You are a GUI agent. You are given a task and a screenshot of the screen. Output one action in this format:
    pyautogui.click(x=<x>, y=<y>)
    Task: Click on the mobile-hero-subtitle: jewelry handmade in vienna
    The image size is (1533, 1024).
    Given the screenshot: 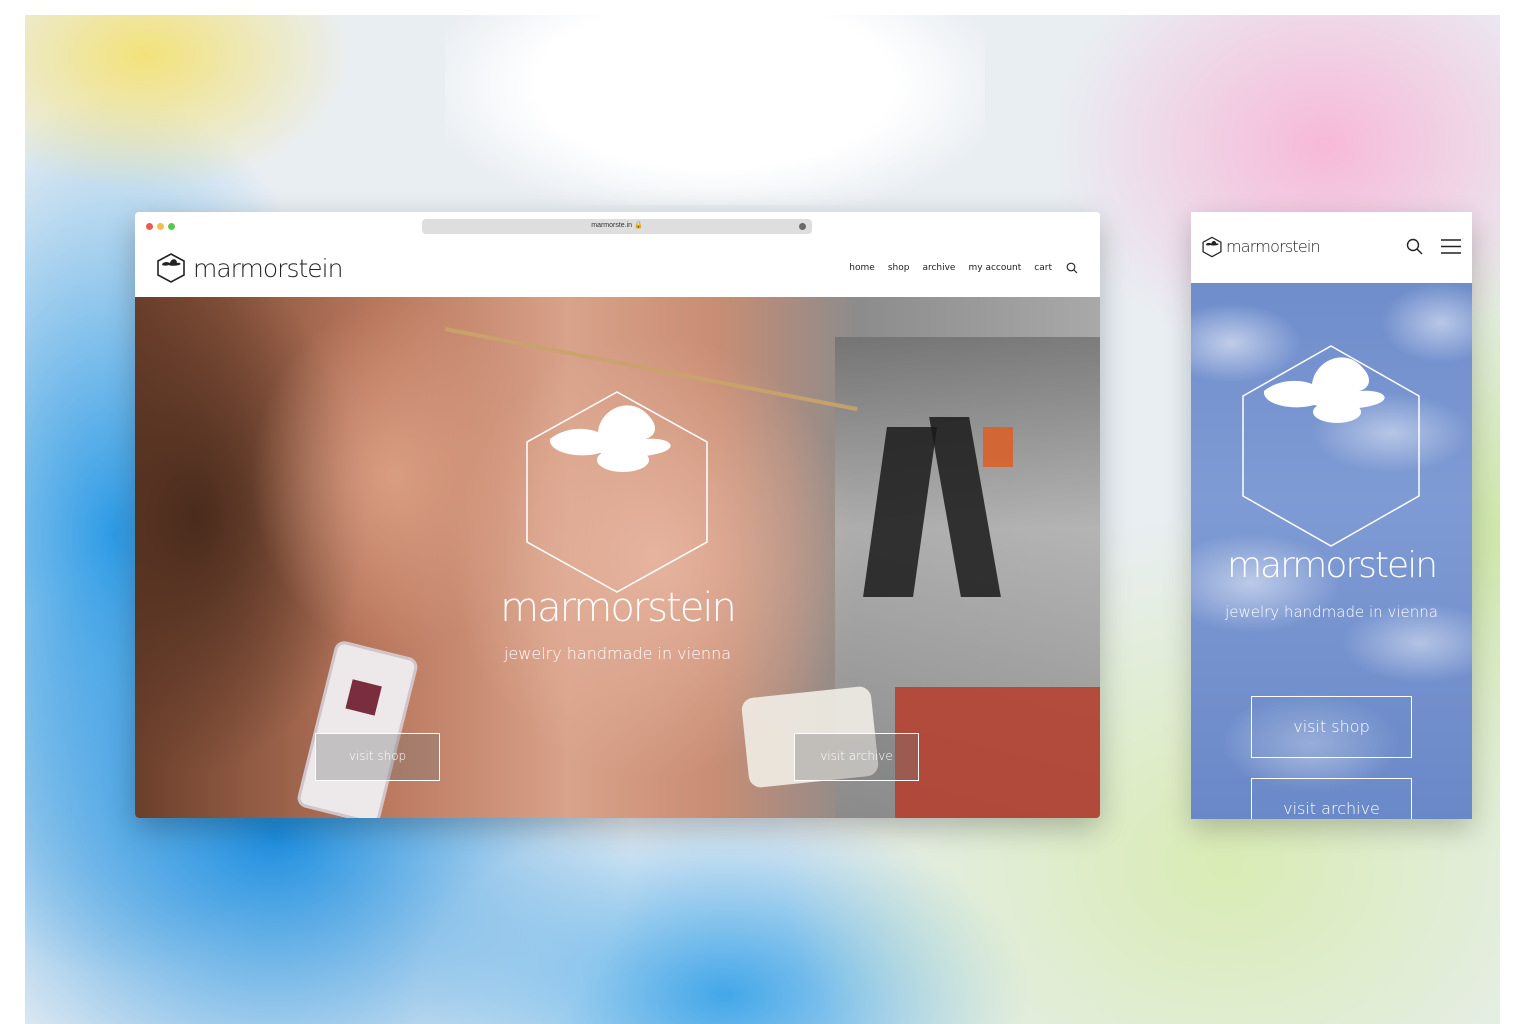 What is the action you would take?
    pyautogui.click(x=1331, y=612)
    